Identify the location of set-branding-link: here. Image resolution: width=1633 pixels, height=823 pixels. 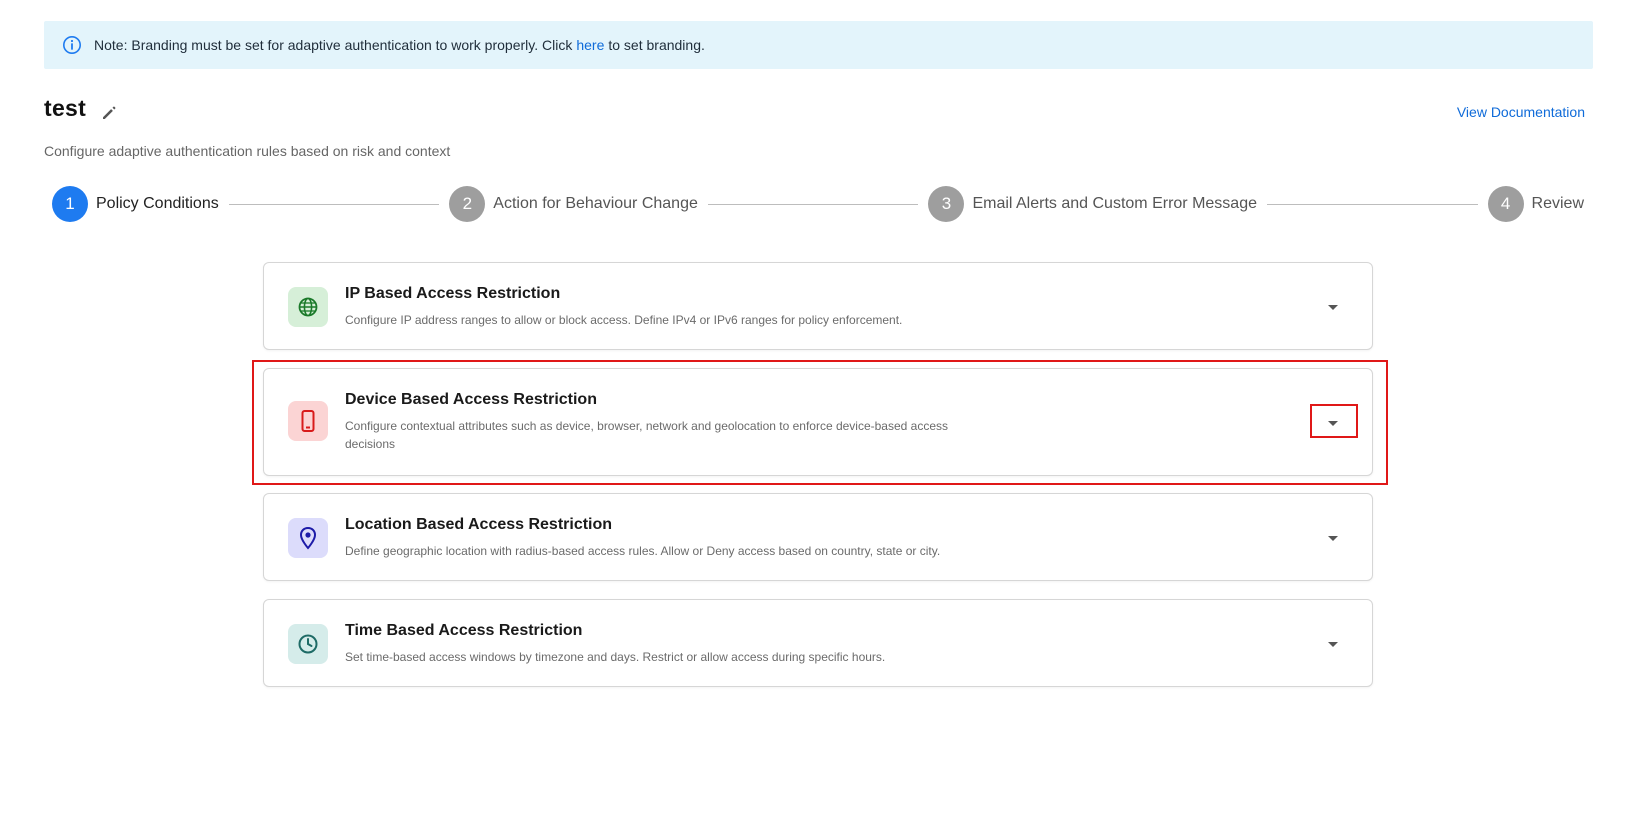
(590, 45).